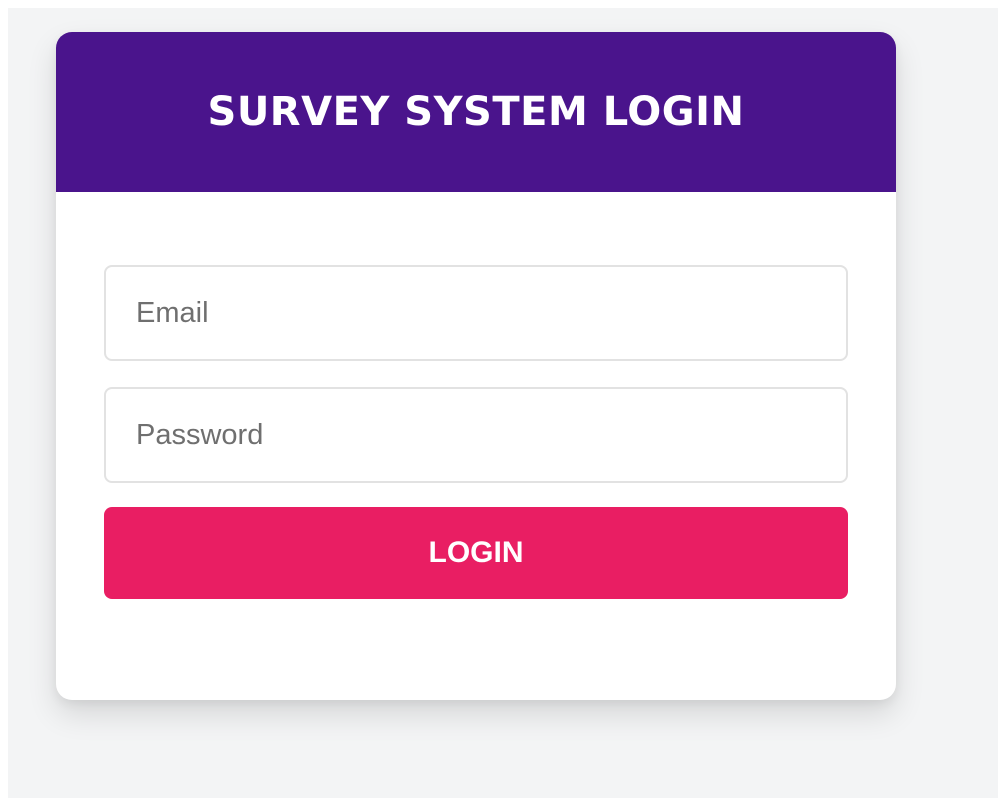 The height and width of the screenshot is (798, 998). Describe the element at coordinates (476, 553) in the screenshot. I see `login-button: LOGIN` at that location.